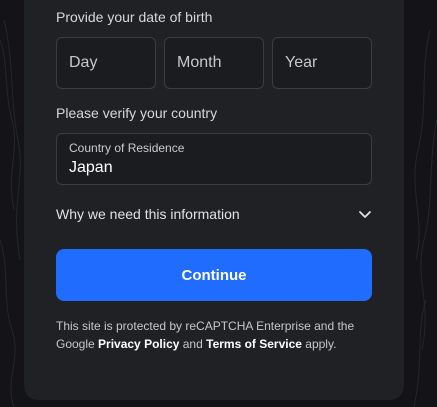 This screenshot has width=437, height=407. What do you see at coordinates (148, 214) in the screenshot?
I see `why-info-label: Why we need this information` at bounding box center [148, 214].